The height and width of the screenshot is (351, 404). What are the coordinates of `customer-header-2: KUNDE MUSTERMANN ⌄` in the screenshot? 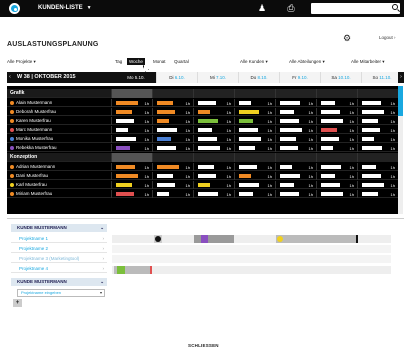 It's located at (59, 282).